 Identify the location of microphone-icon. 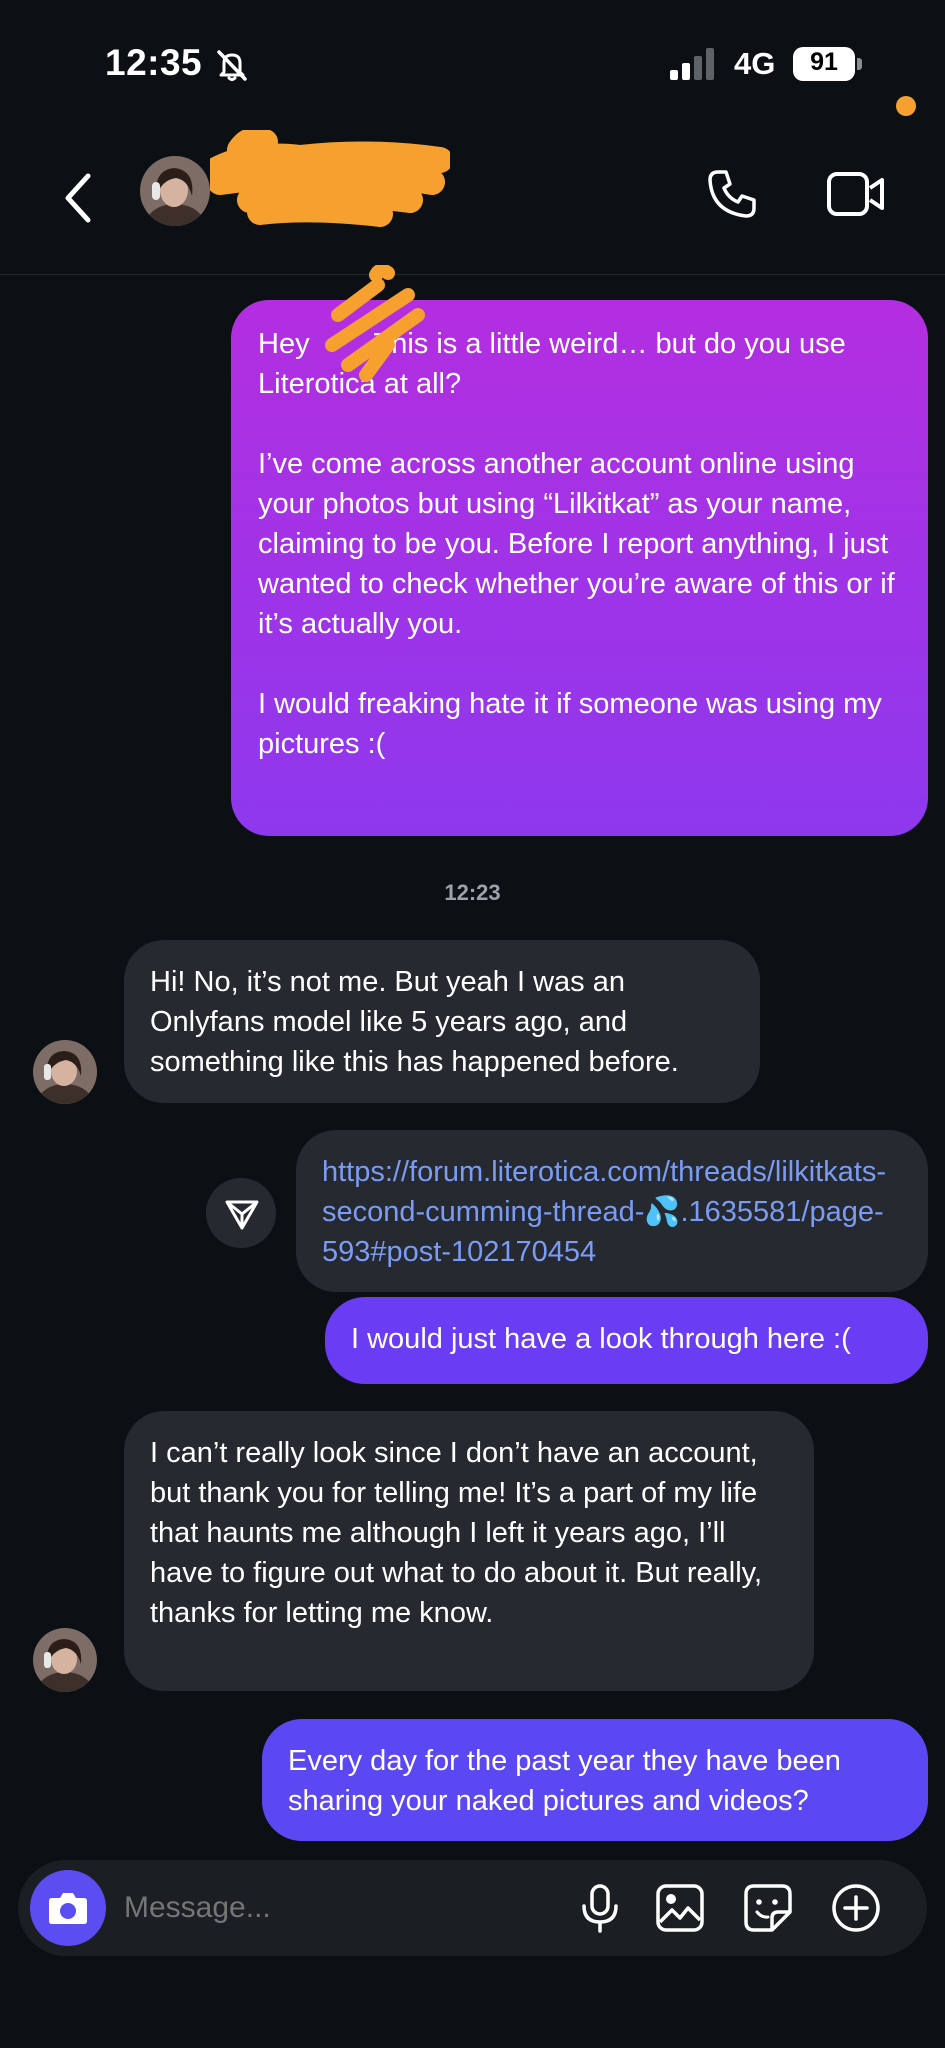
(600, 1908).